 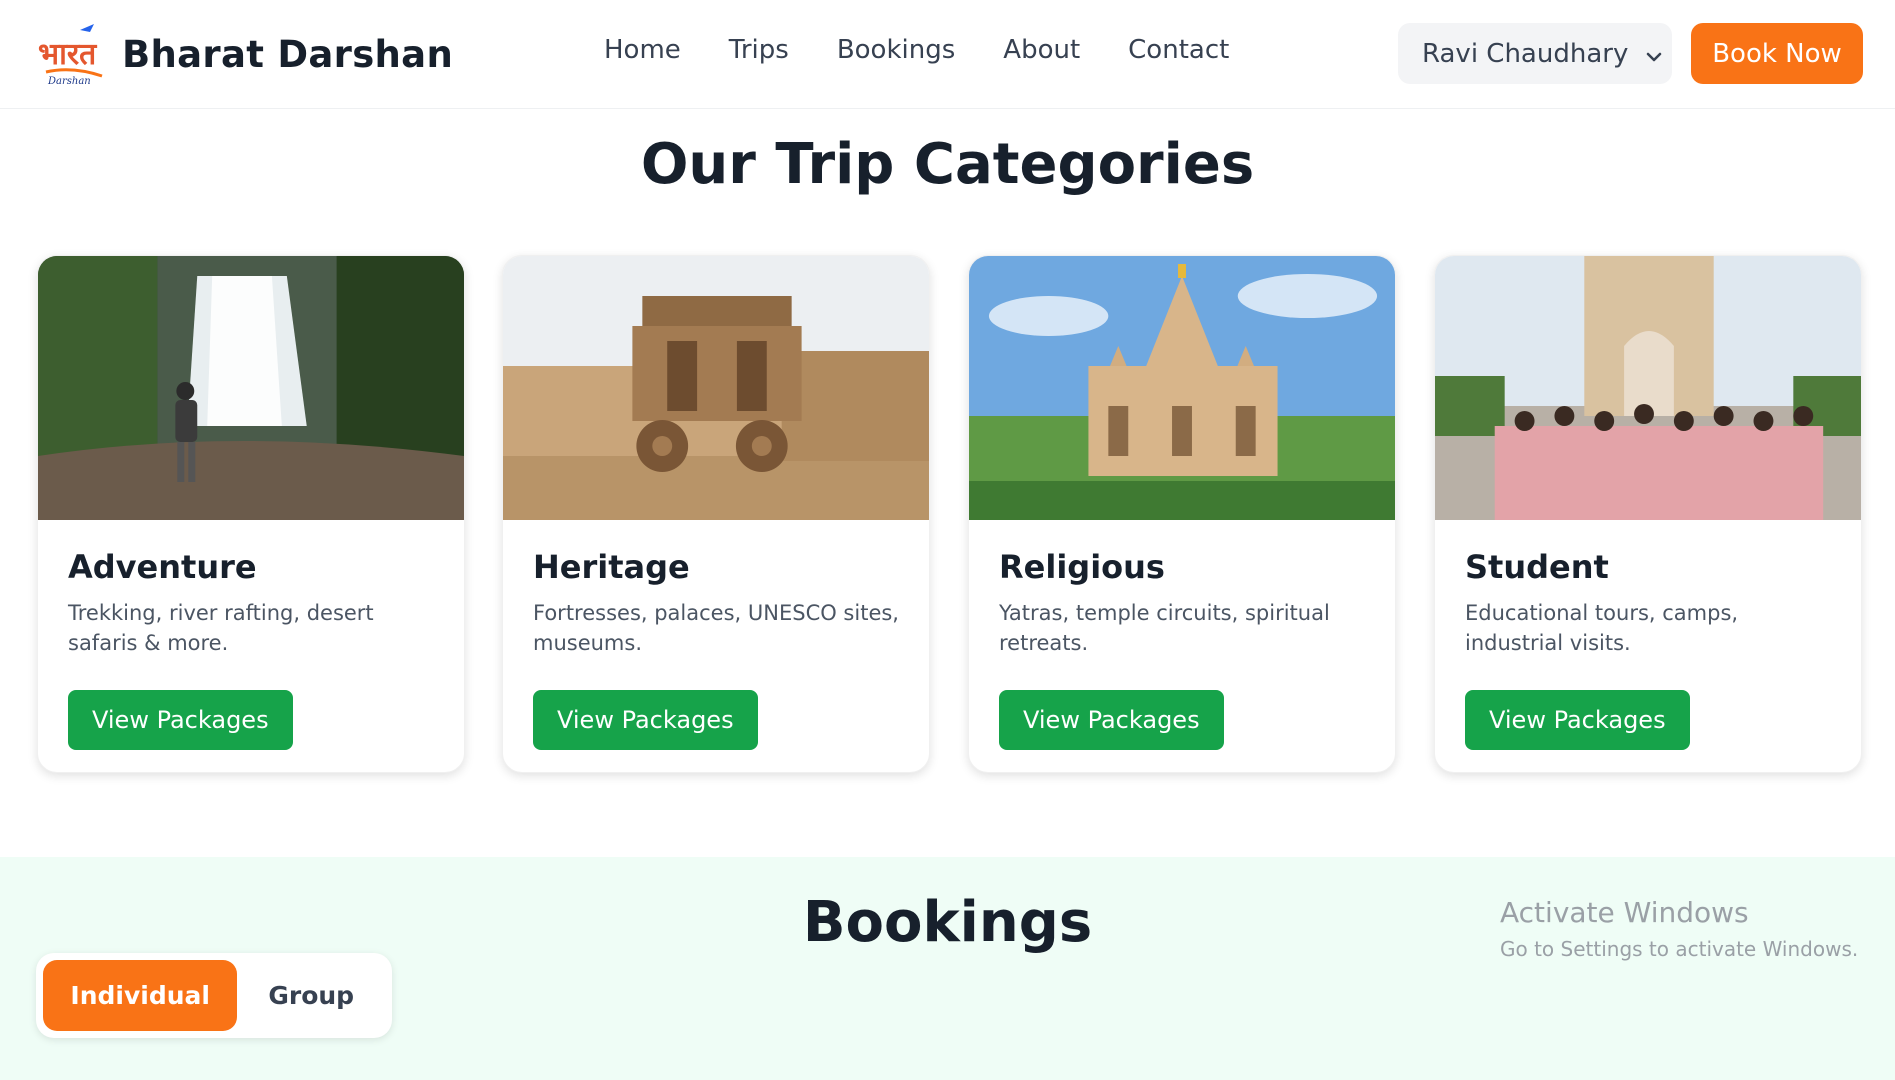 What do you see at coordinates (69, 81) in the screenshot?
I see `svg-text: Darshan` at bounding box center [69, 81].